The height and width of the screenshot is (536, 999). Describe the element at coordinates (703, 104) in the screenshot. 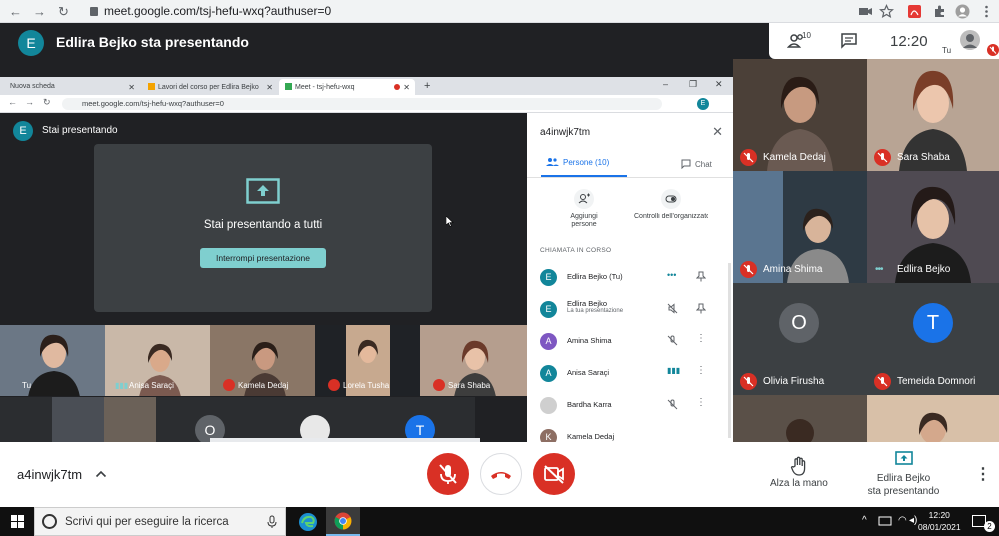

I see `inner-profile-avatar: E` at that location.